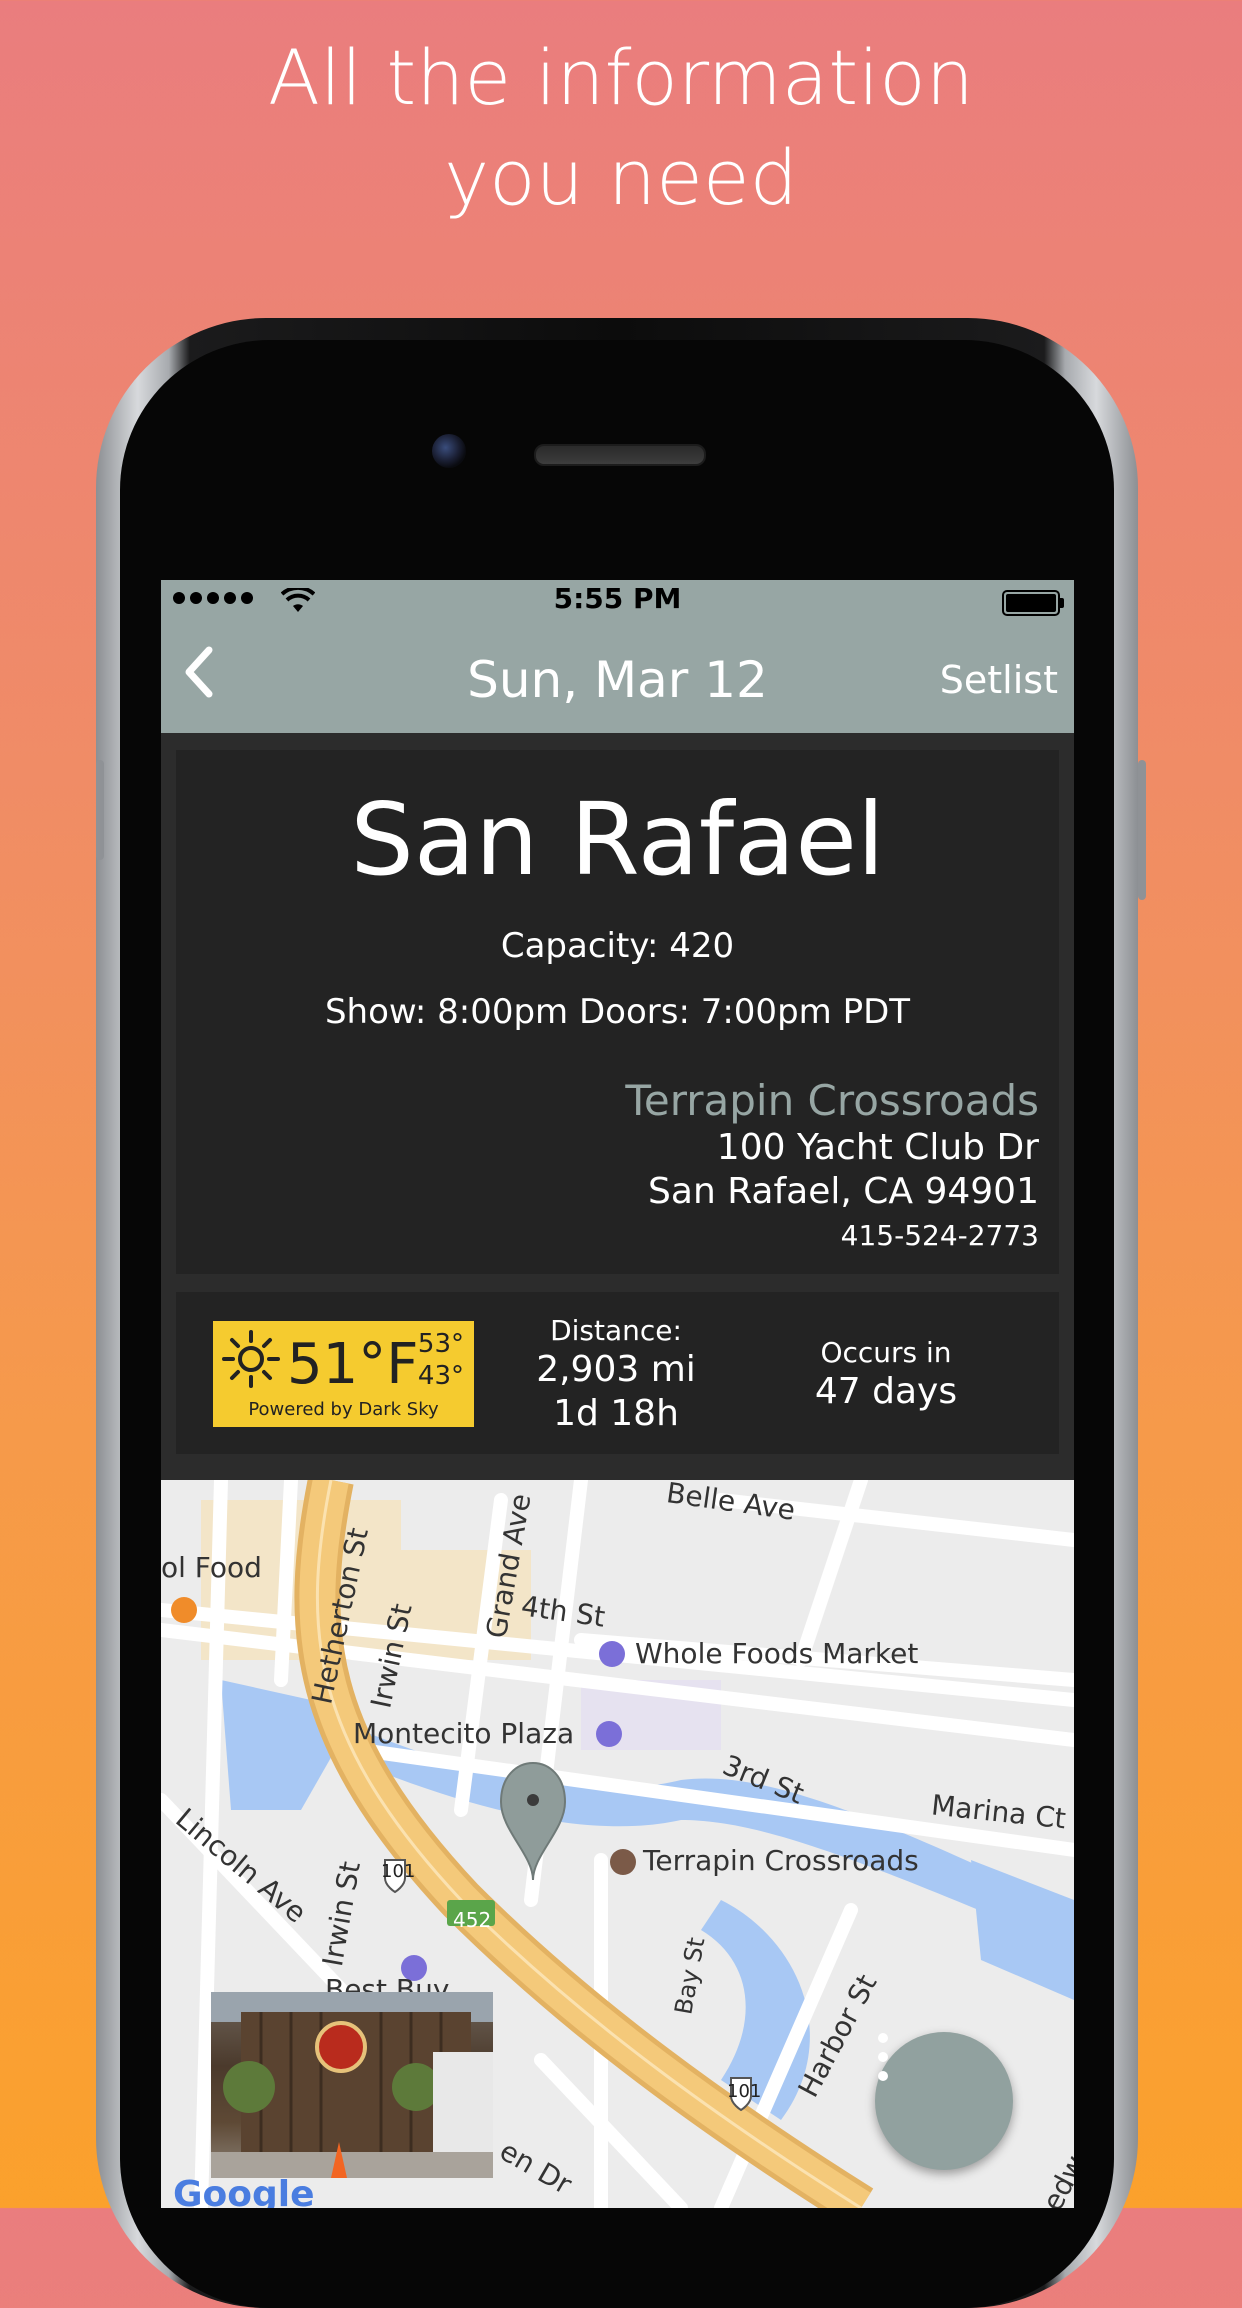 The image size is (1242, 2308). Describe the element at coordinates (464, 1733) in the screenshot. I see `map-label-montecito-plaza: Montecito Plaza` at that location.